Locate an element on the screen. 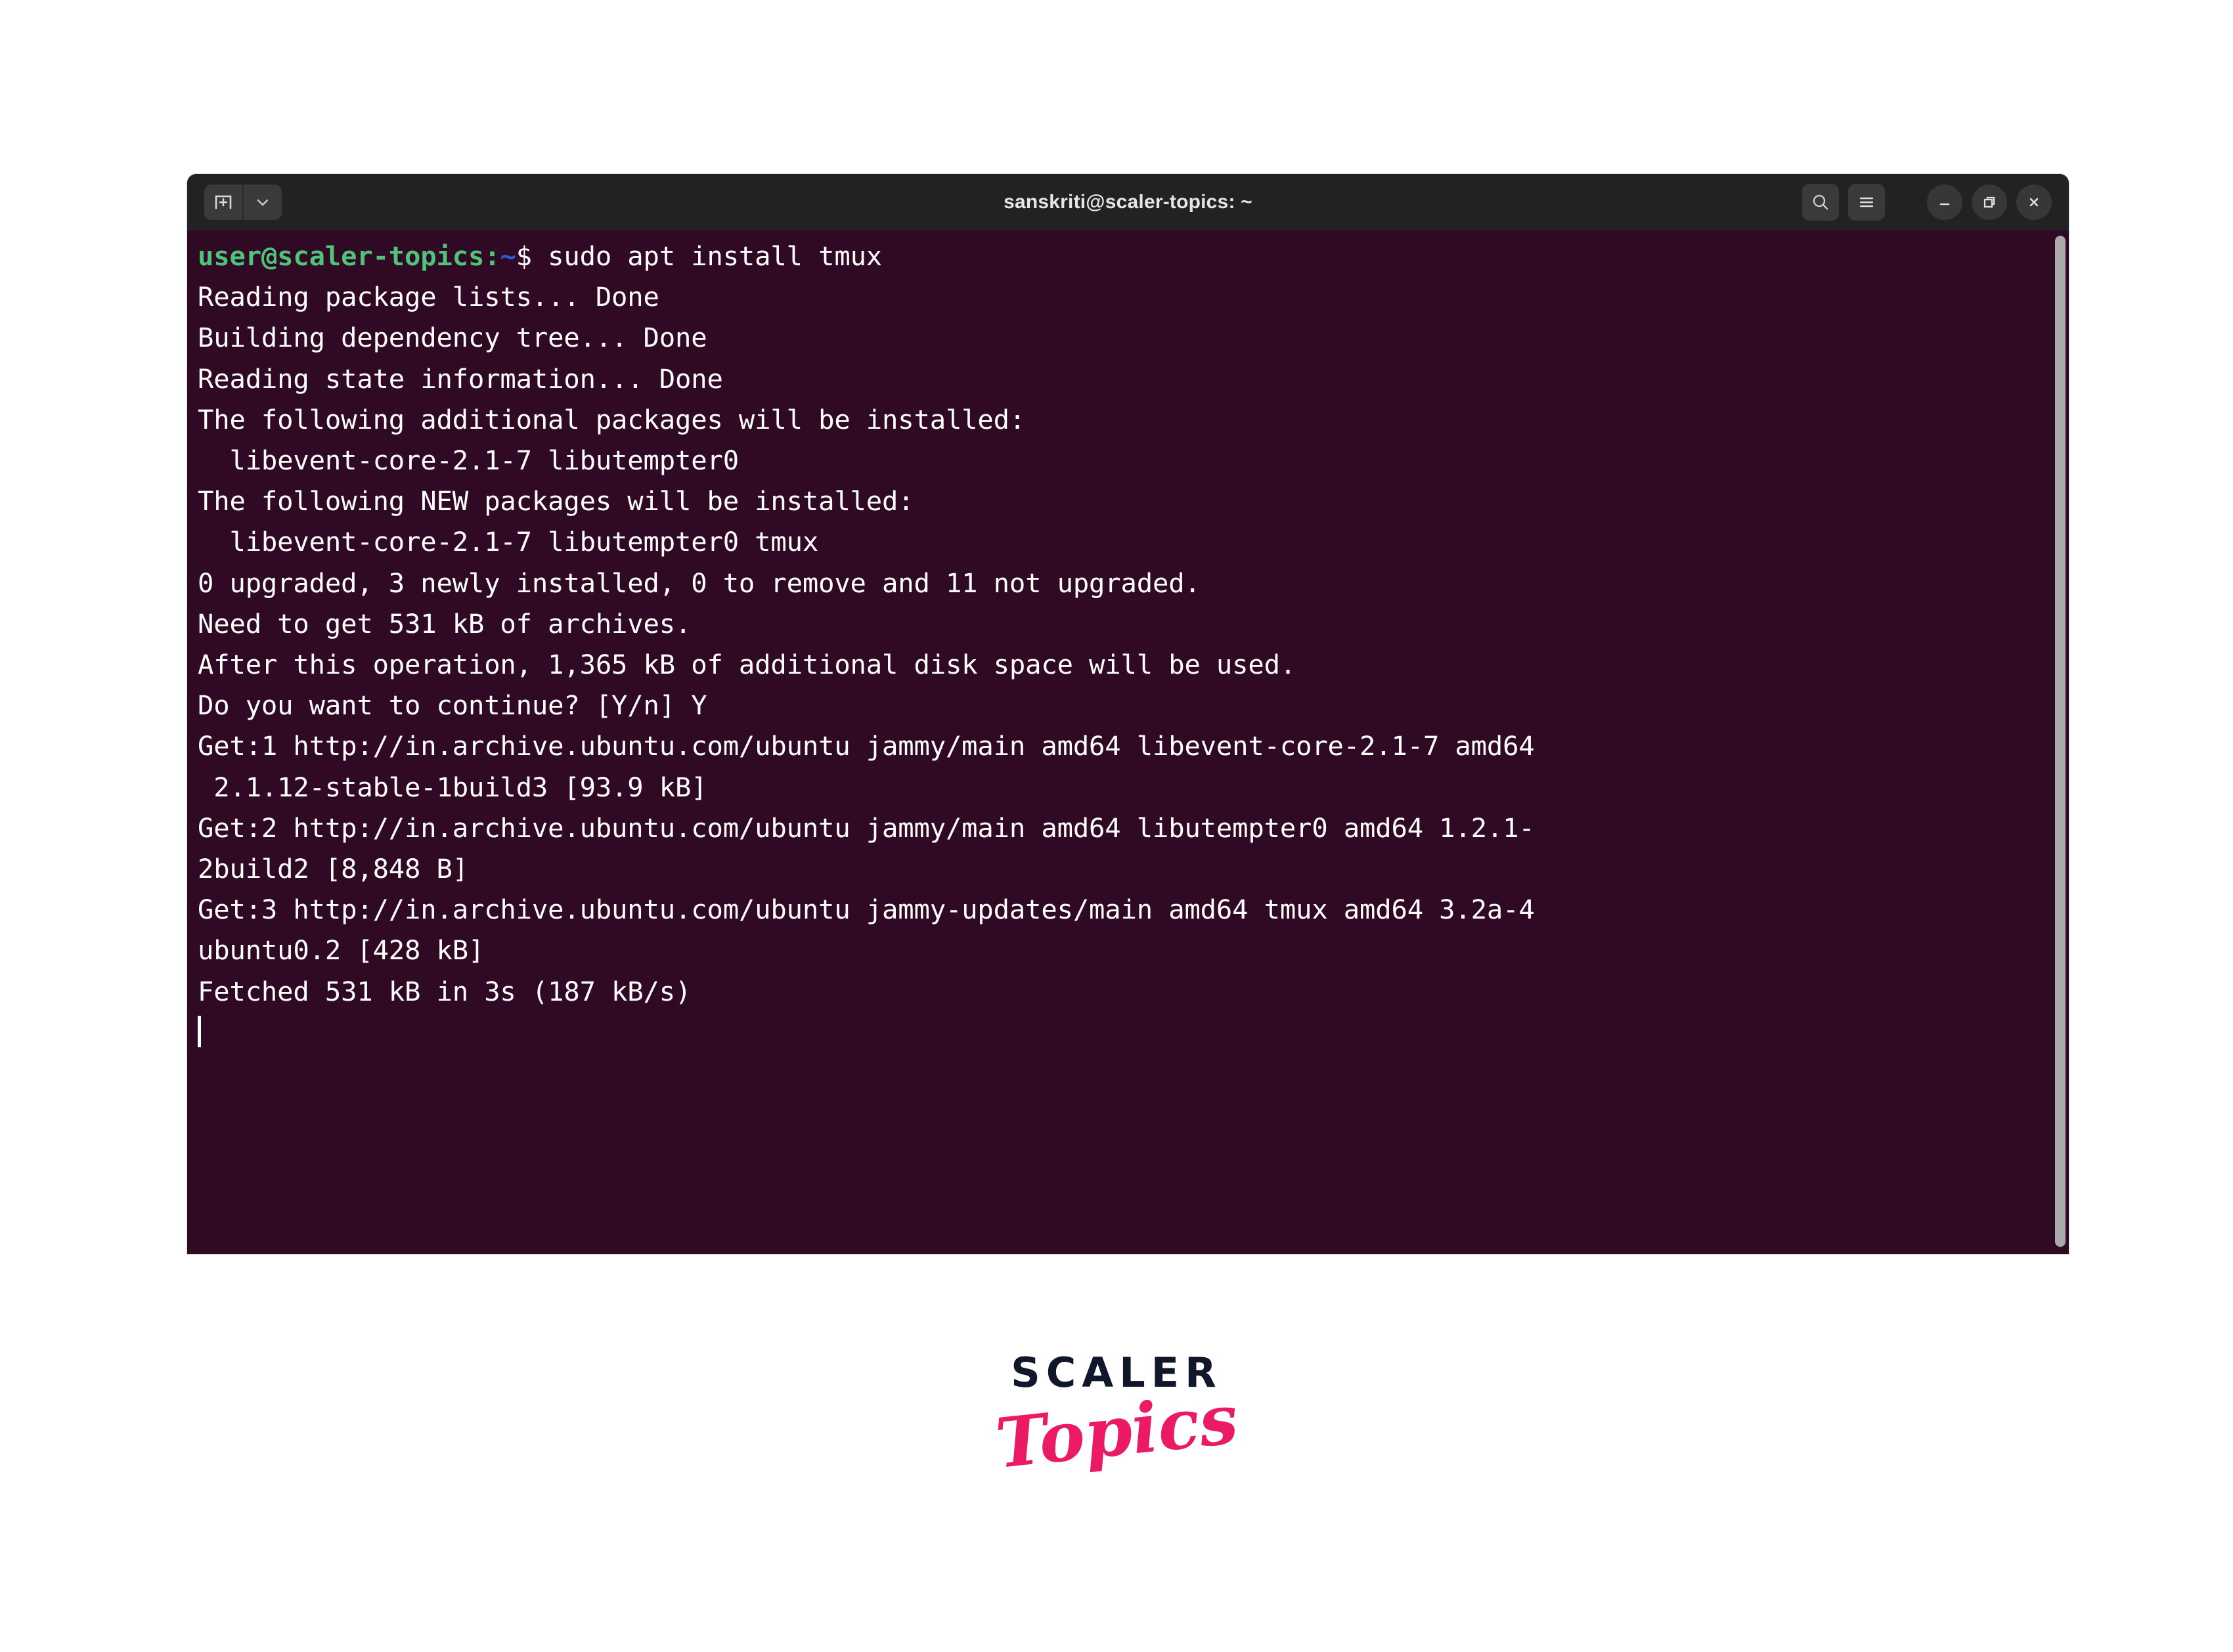  prompt-sigil: $ is located at coordinates (532, 256).